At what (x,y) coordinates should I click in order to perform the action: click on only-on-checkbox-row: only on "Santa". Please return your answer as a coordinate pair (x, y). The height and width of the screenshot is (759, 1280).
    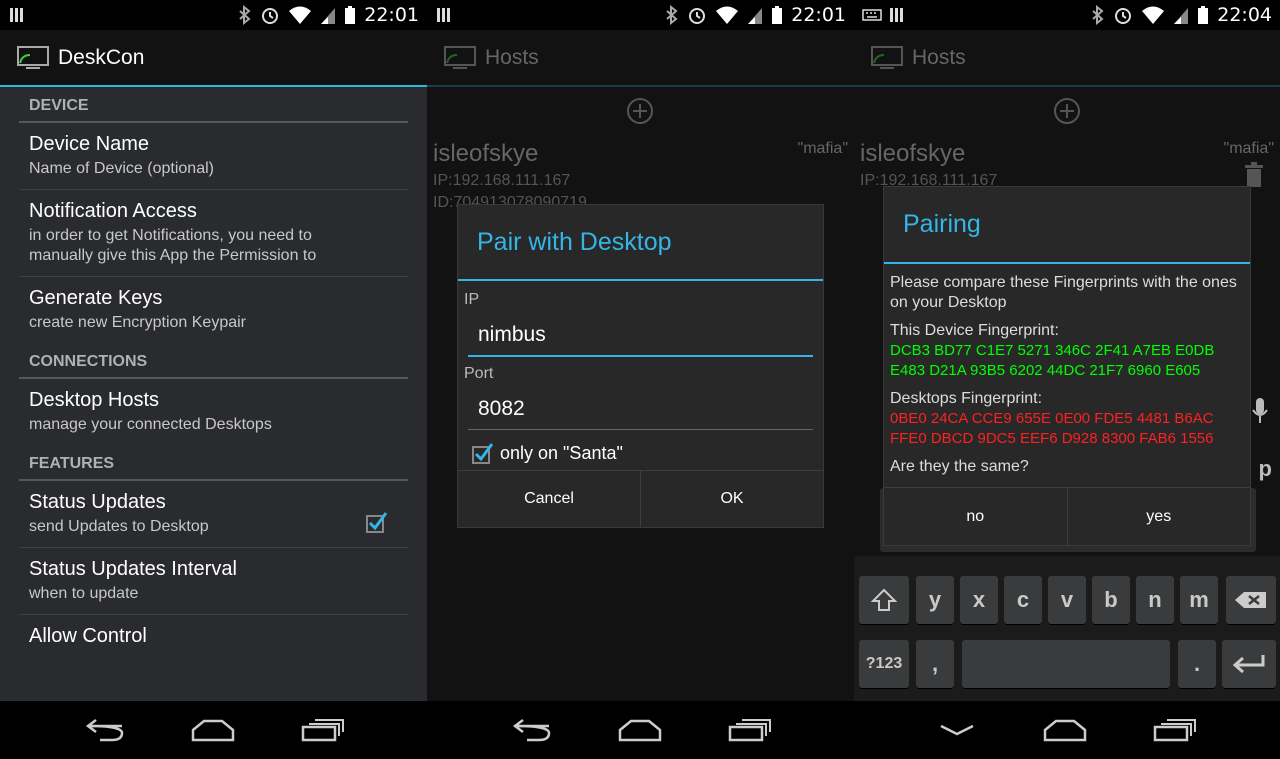
    Looking at the image, I should click on (640, 450).